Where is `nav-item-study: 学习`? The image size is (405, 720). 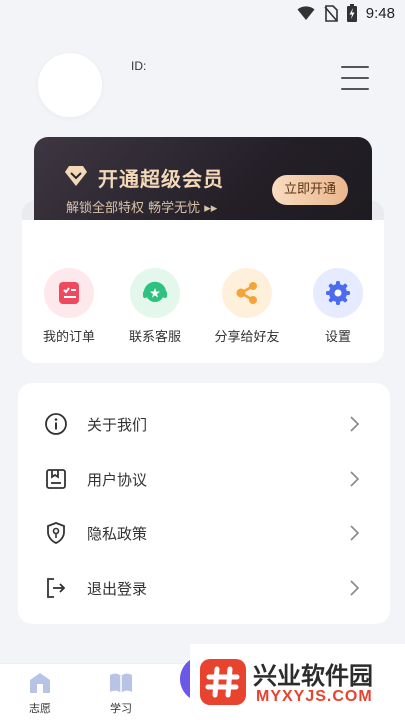
nav-item-study: 学习 is located at coordinates (121, 694).